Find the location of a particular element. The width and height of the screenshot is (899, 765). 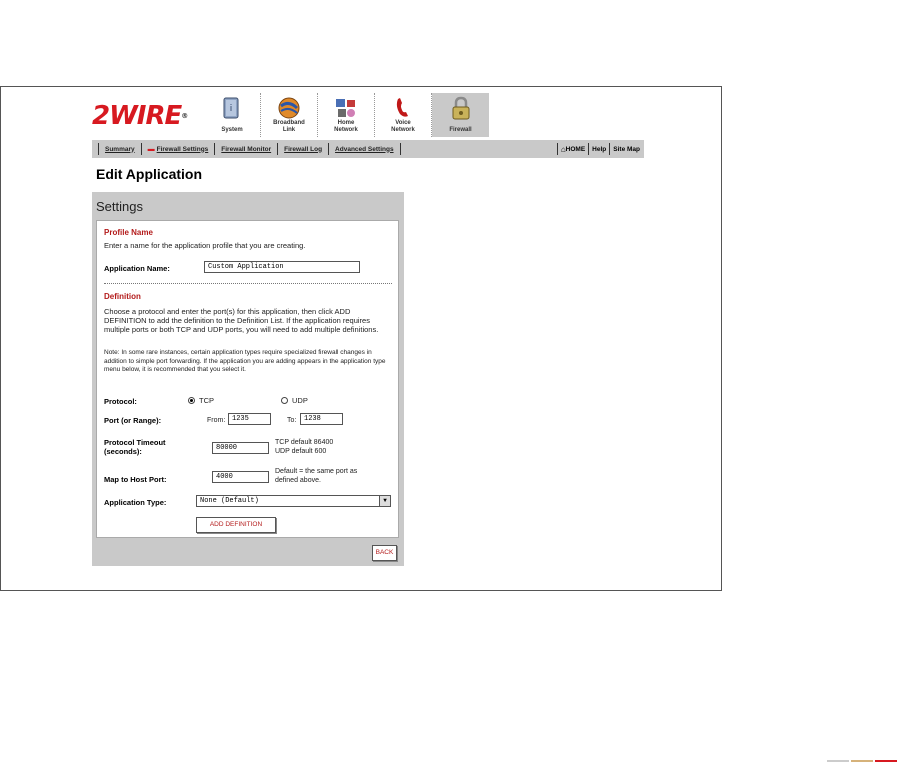

application-type-select: None (Default) ▼ is located at coordinates (293, 501).